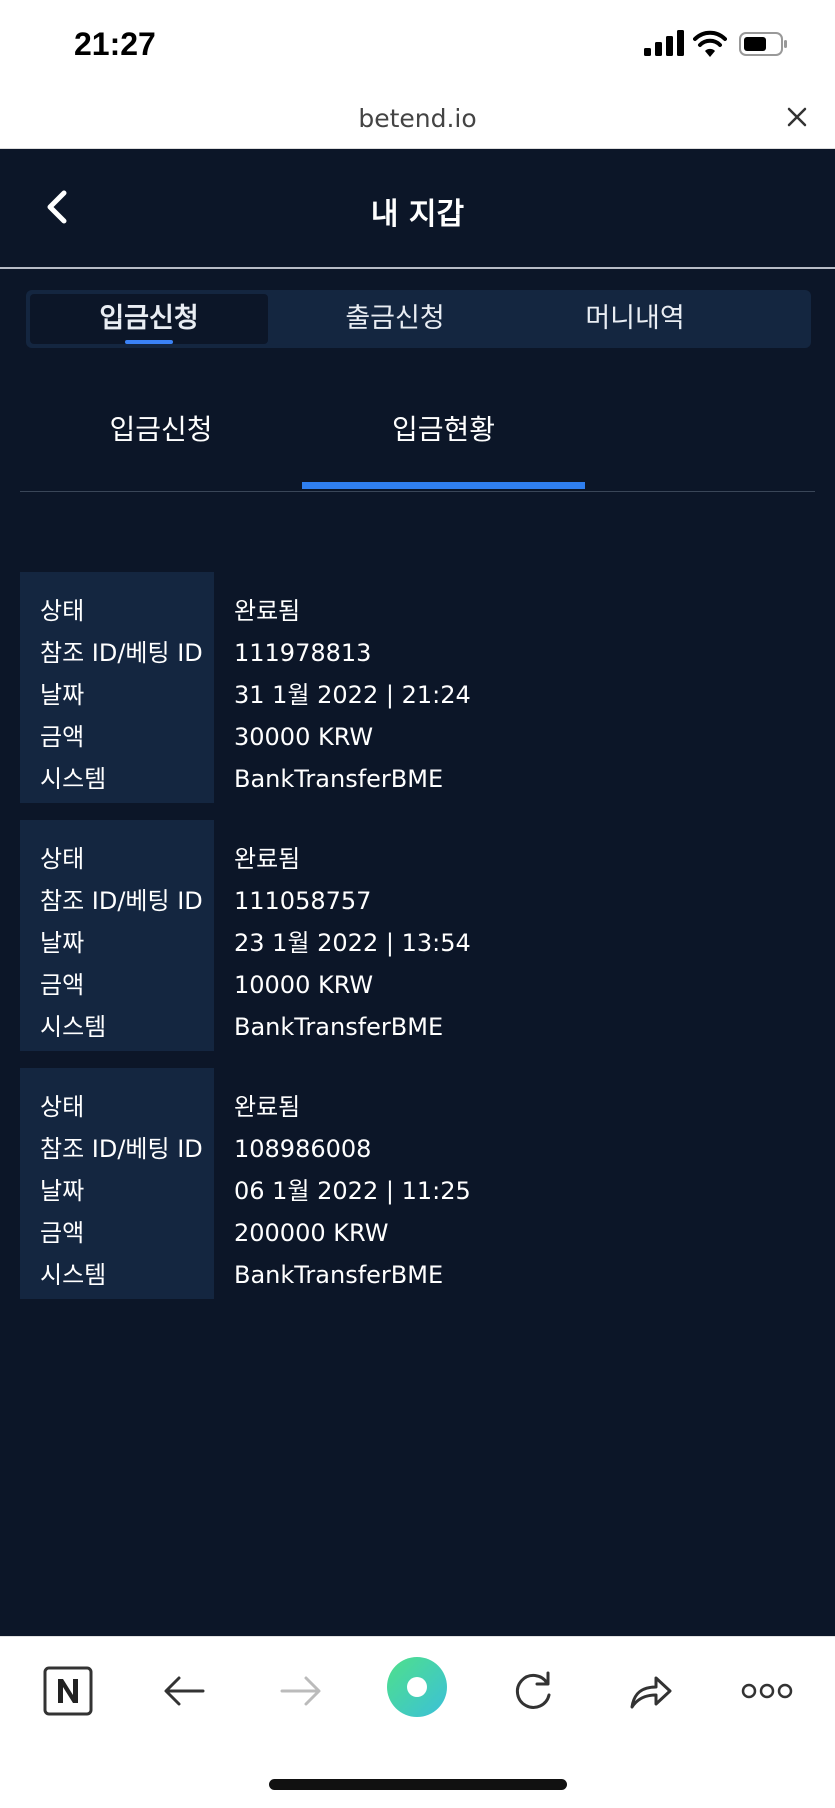  What do you see at coordinates (767, 1691) in the screenshot?
I see `more-icon` at bounding box center [767, 1691].